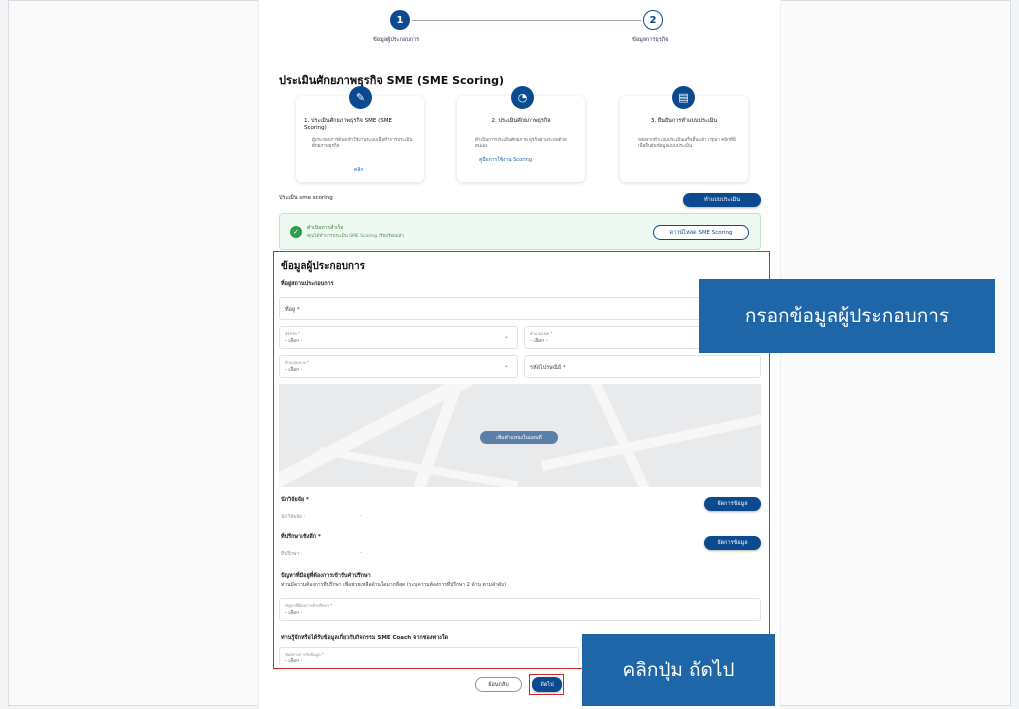 The height and width of the screenshot is (709, 1019). I want to click on click-next-callout: คลิกปุ่ม ถัดไป, so click(678, 670).